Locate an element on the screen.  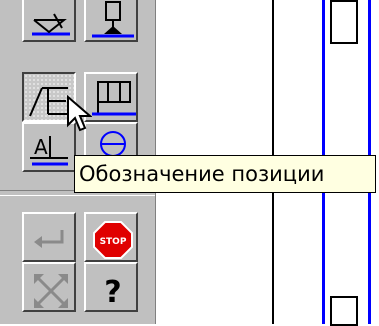
stop-icon: STOP is located at coordinates (113, 240).